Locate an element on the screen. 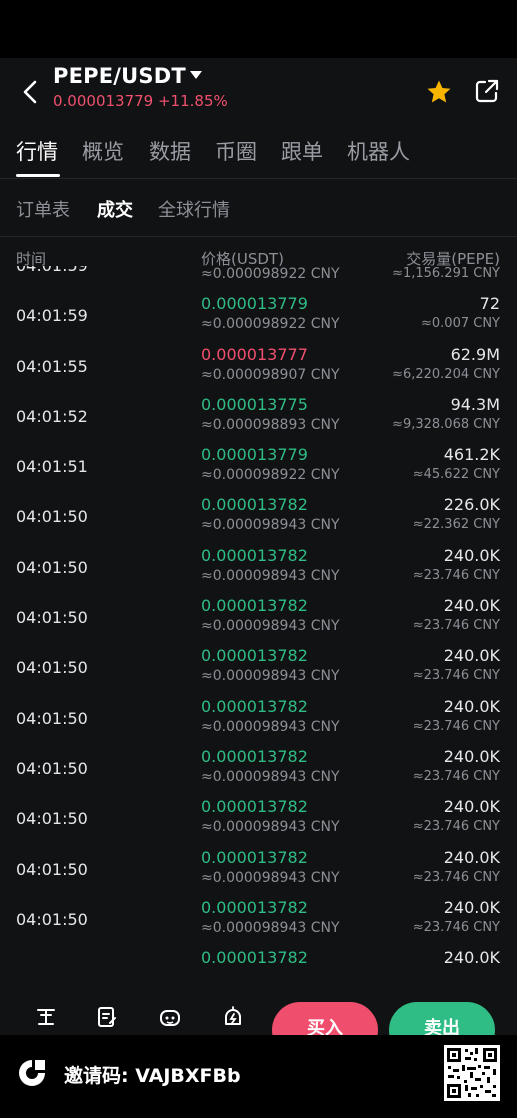 This screenshot has width=517, height=1118. invite-code: 邀请码: VAJBXFBb is located at coordinates (152, 1076).